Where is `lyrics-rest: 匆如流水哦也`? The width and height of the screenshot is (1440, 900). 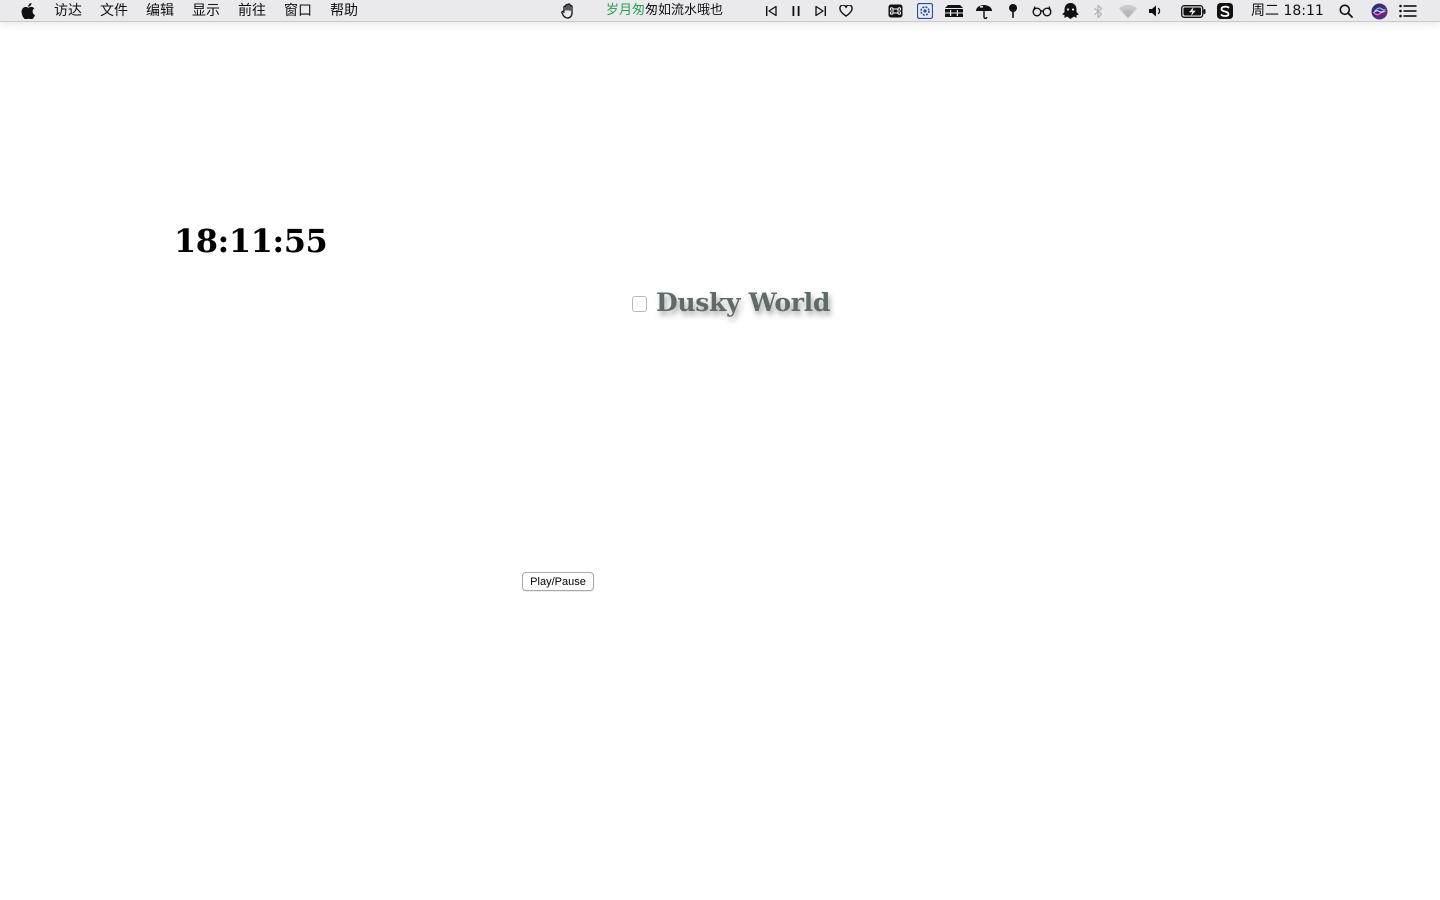
lyrics-rest: 匆如流水哦也 is located at coordinates (684, 10).